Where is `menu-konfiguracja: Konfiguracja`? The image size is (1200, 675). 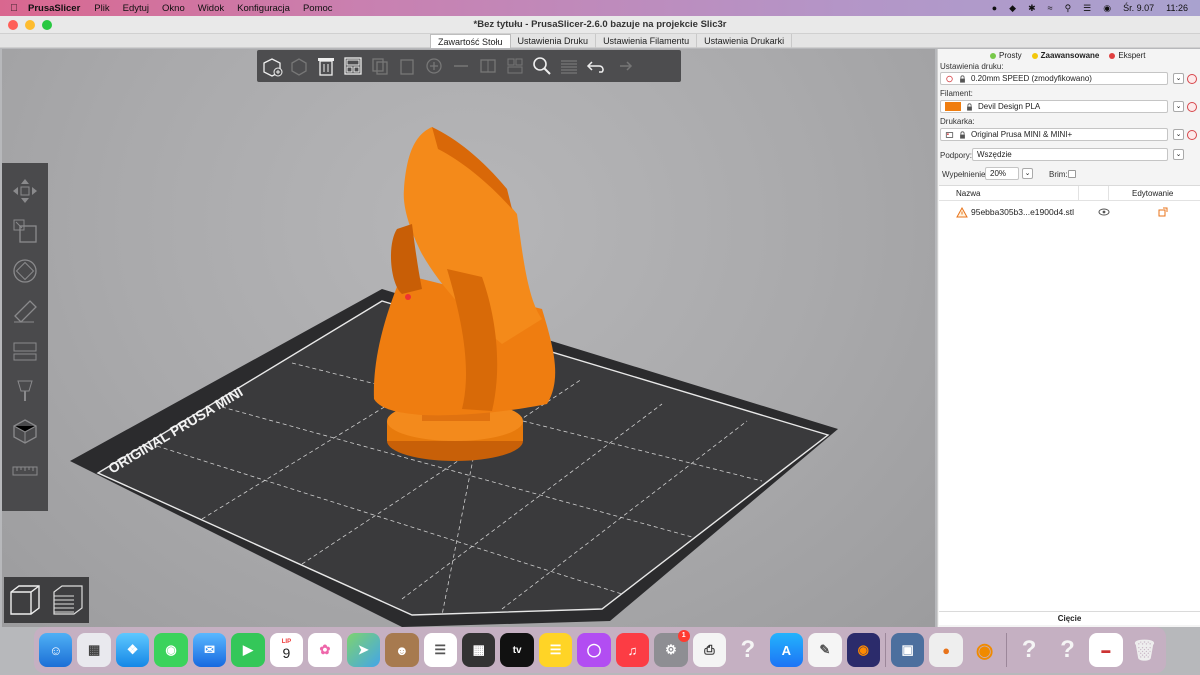
menu-konfiguracja: Konfiguracja is located at coordinates (263, 8).